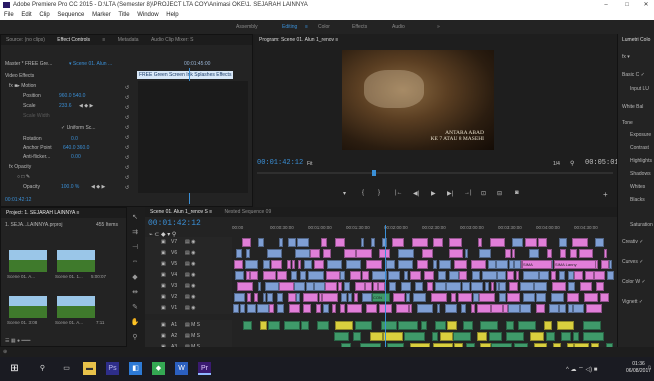 Image resolution: width=654 pixels, height=381 pixels. What do you see at coordinates (9, 15) in the screenshot?
I see `menu-file: File` at bounding box center [9, 15].